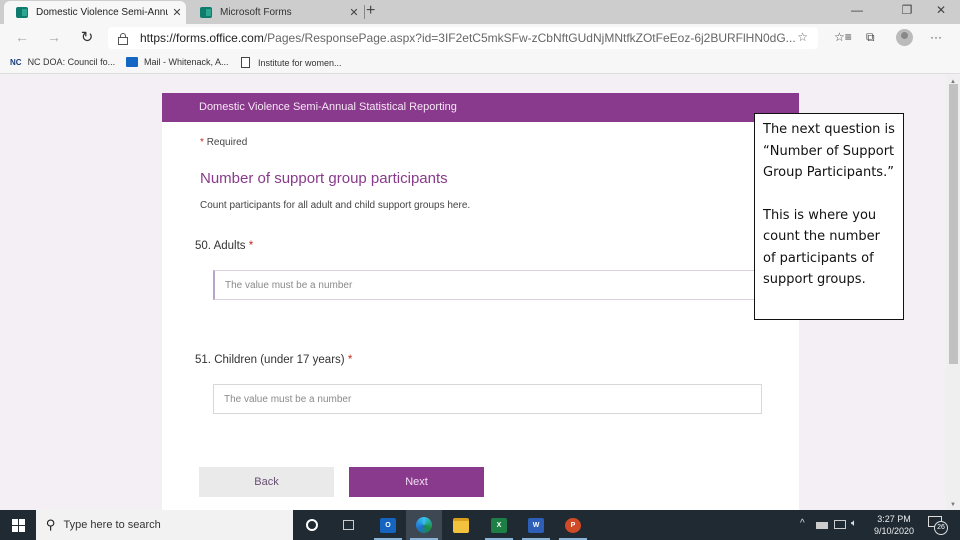  I want to click on back-button: Back, so click(266, 482).